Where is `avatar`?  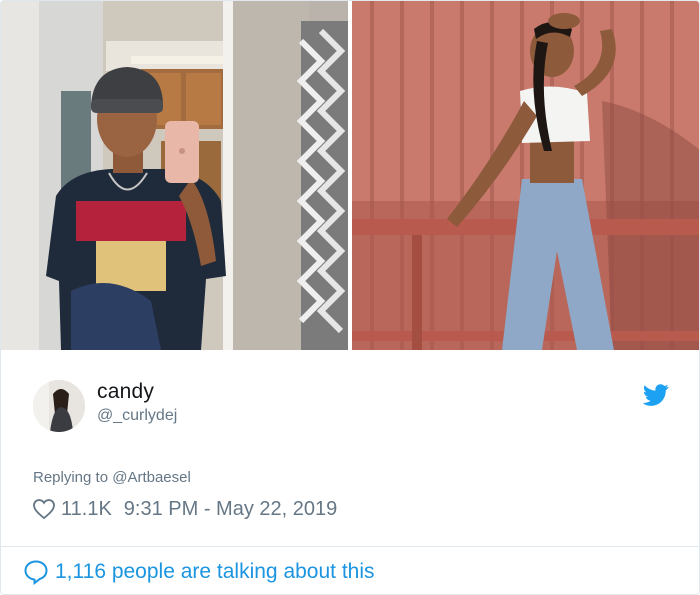 avatar is located at coordinates (59, 406).